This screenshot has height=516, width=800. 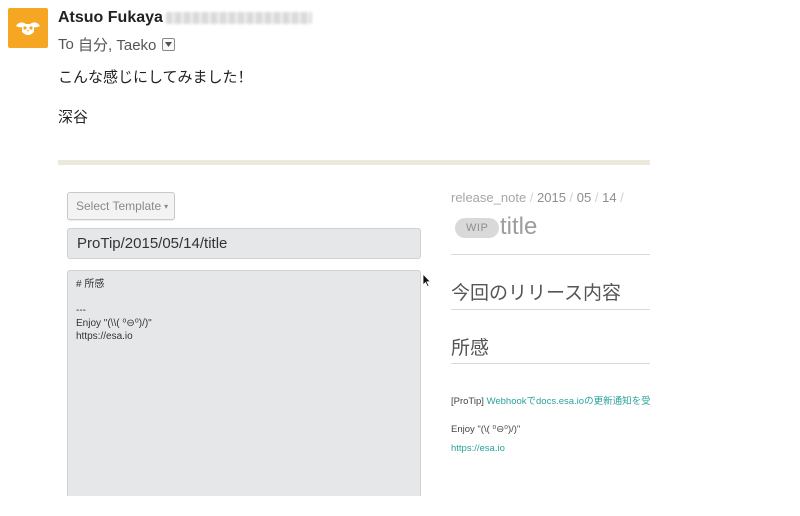 What do you see at coordinates (489, 197) in the screenshot?
I see `breadcrumb-category: release_note` at bounding box center [489, 197].